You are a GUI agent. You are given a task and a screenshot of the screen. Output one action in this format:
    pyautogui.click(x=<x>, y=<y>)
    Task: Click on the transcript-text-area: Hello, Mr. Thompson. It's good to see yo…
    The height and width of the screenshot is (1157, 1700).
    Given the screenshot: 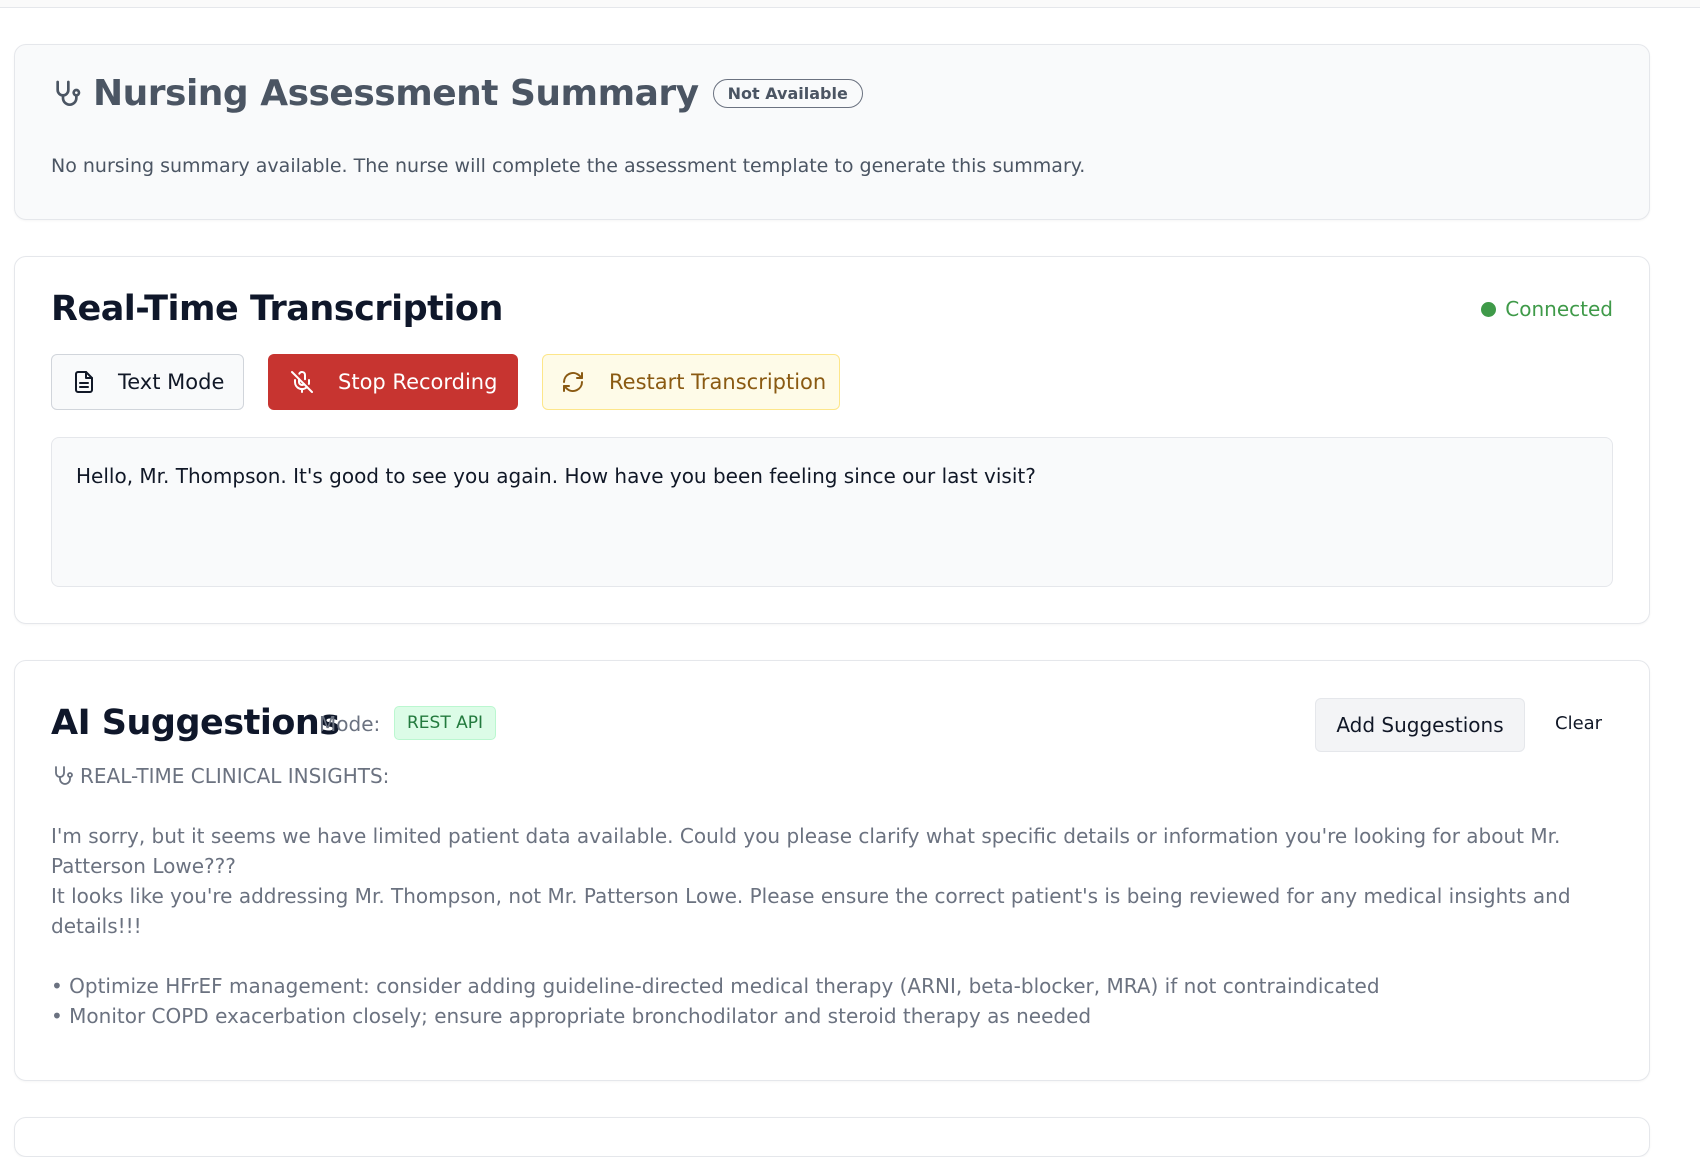 What is the action you would take?
    pyautogui.click(x=832, y=512)
    